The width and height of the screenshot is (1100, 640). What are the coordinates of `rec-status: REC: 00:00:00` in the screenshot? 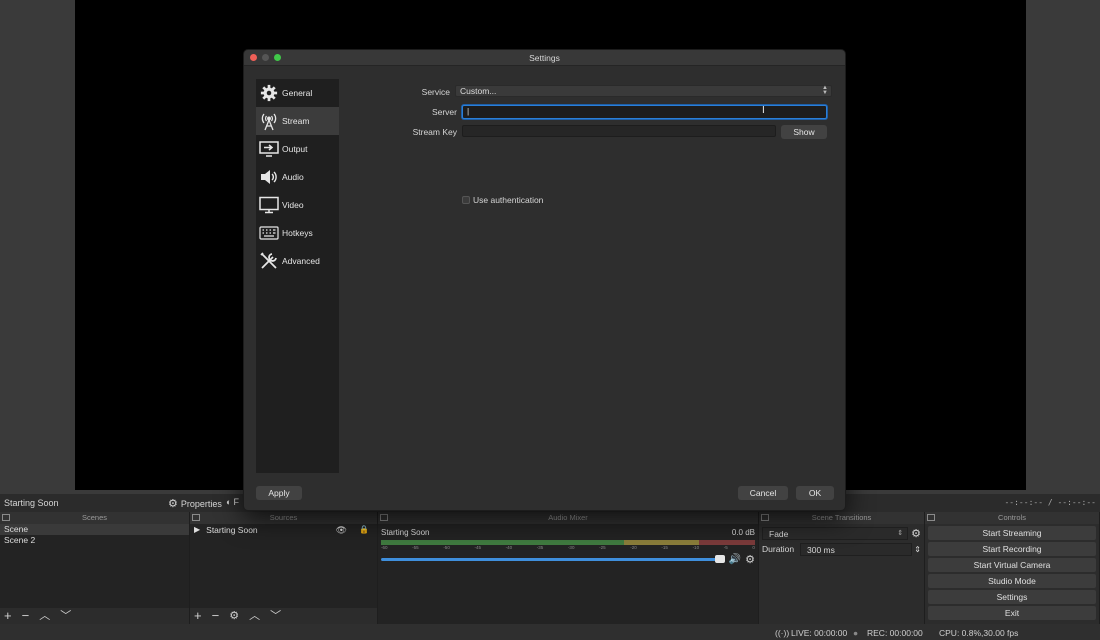 It's located at (895, 633).